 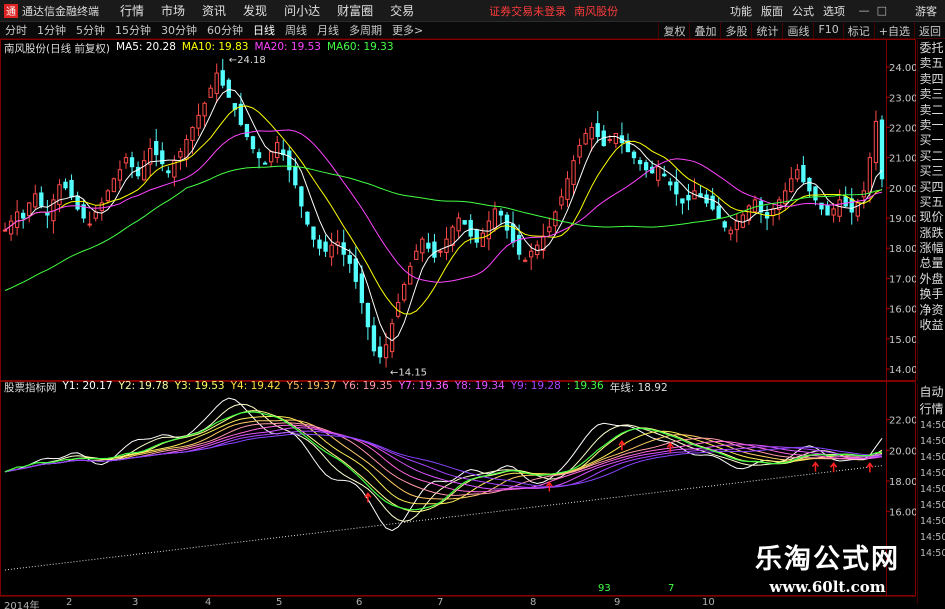 What do you see at coordinates (296, 30) in the screenshot?
I see `period-weekly: 周线` at bounding box center [296, 30].